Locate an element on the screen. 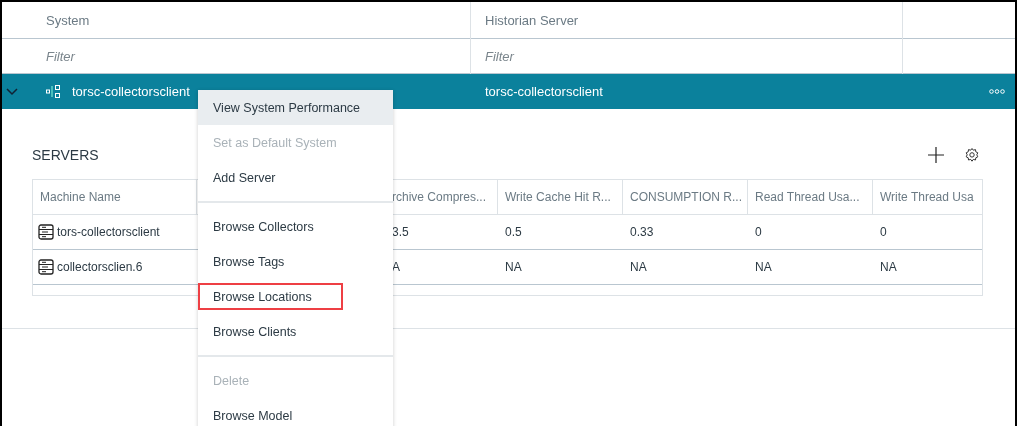 This screenshot has width=1017, height=426. historian-server-name: torsc-collectorsclient is located at coordinates (544, 91).